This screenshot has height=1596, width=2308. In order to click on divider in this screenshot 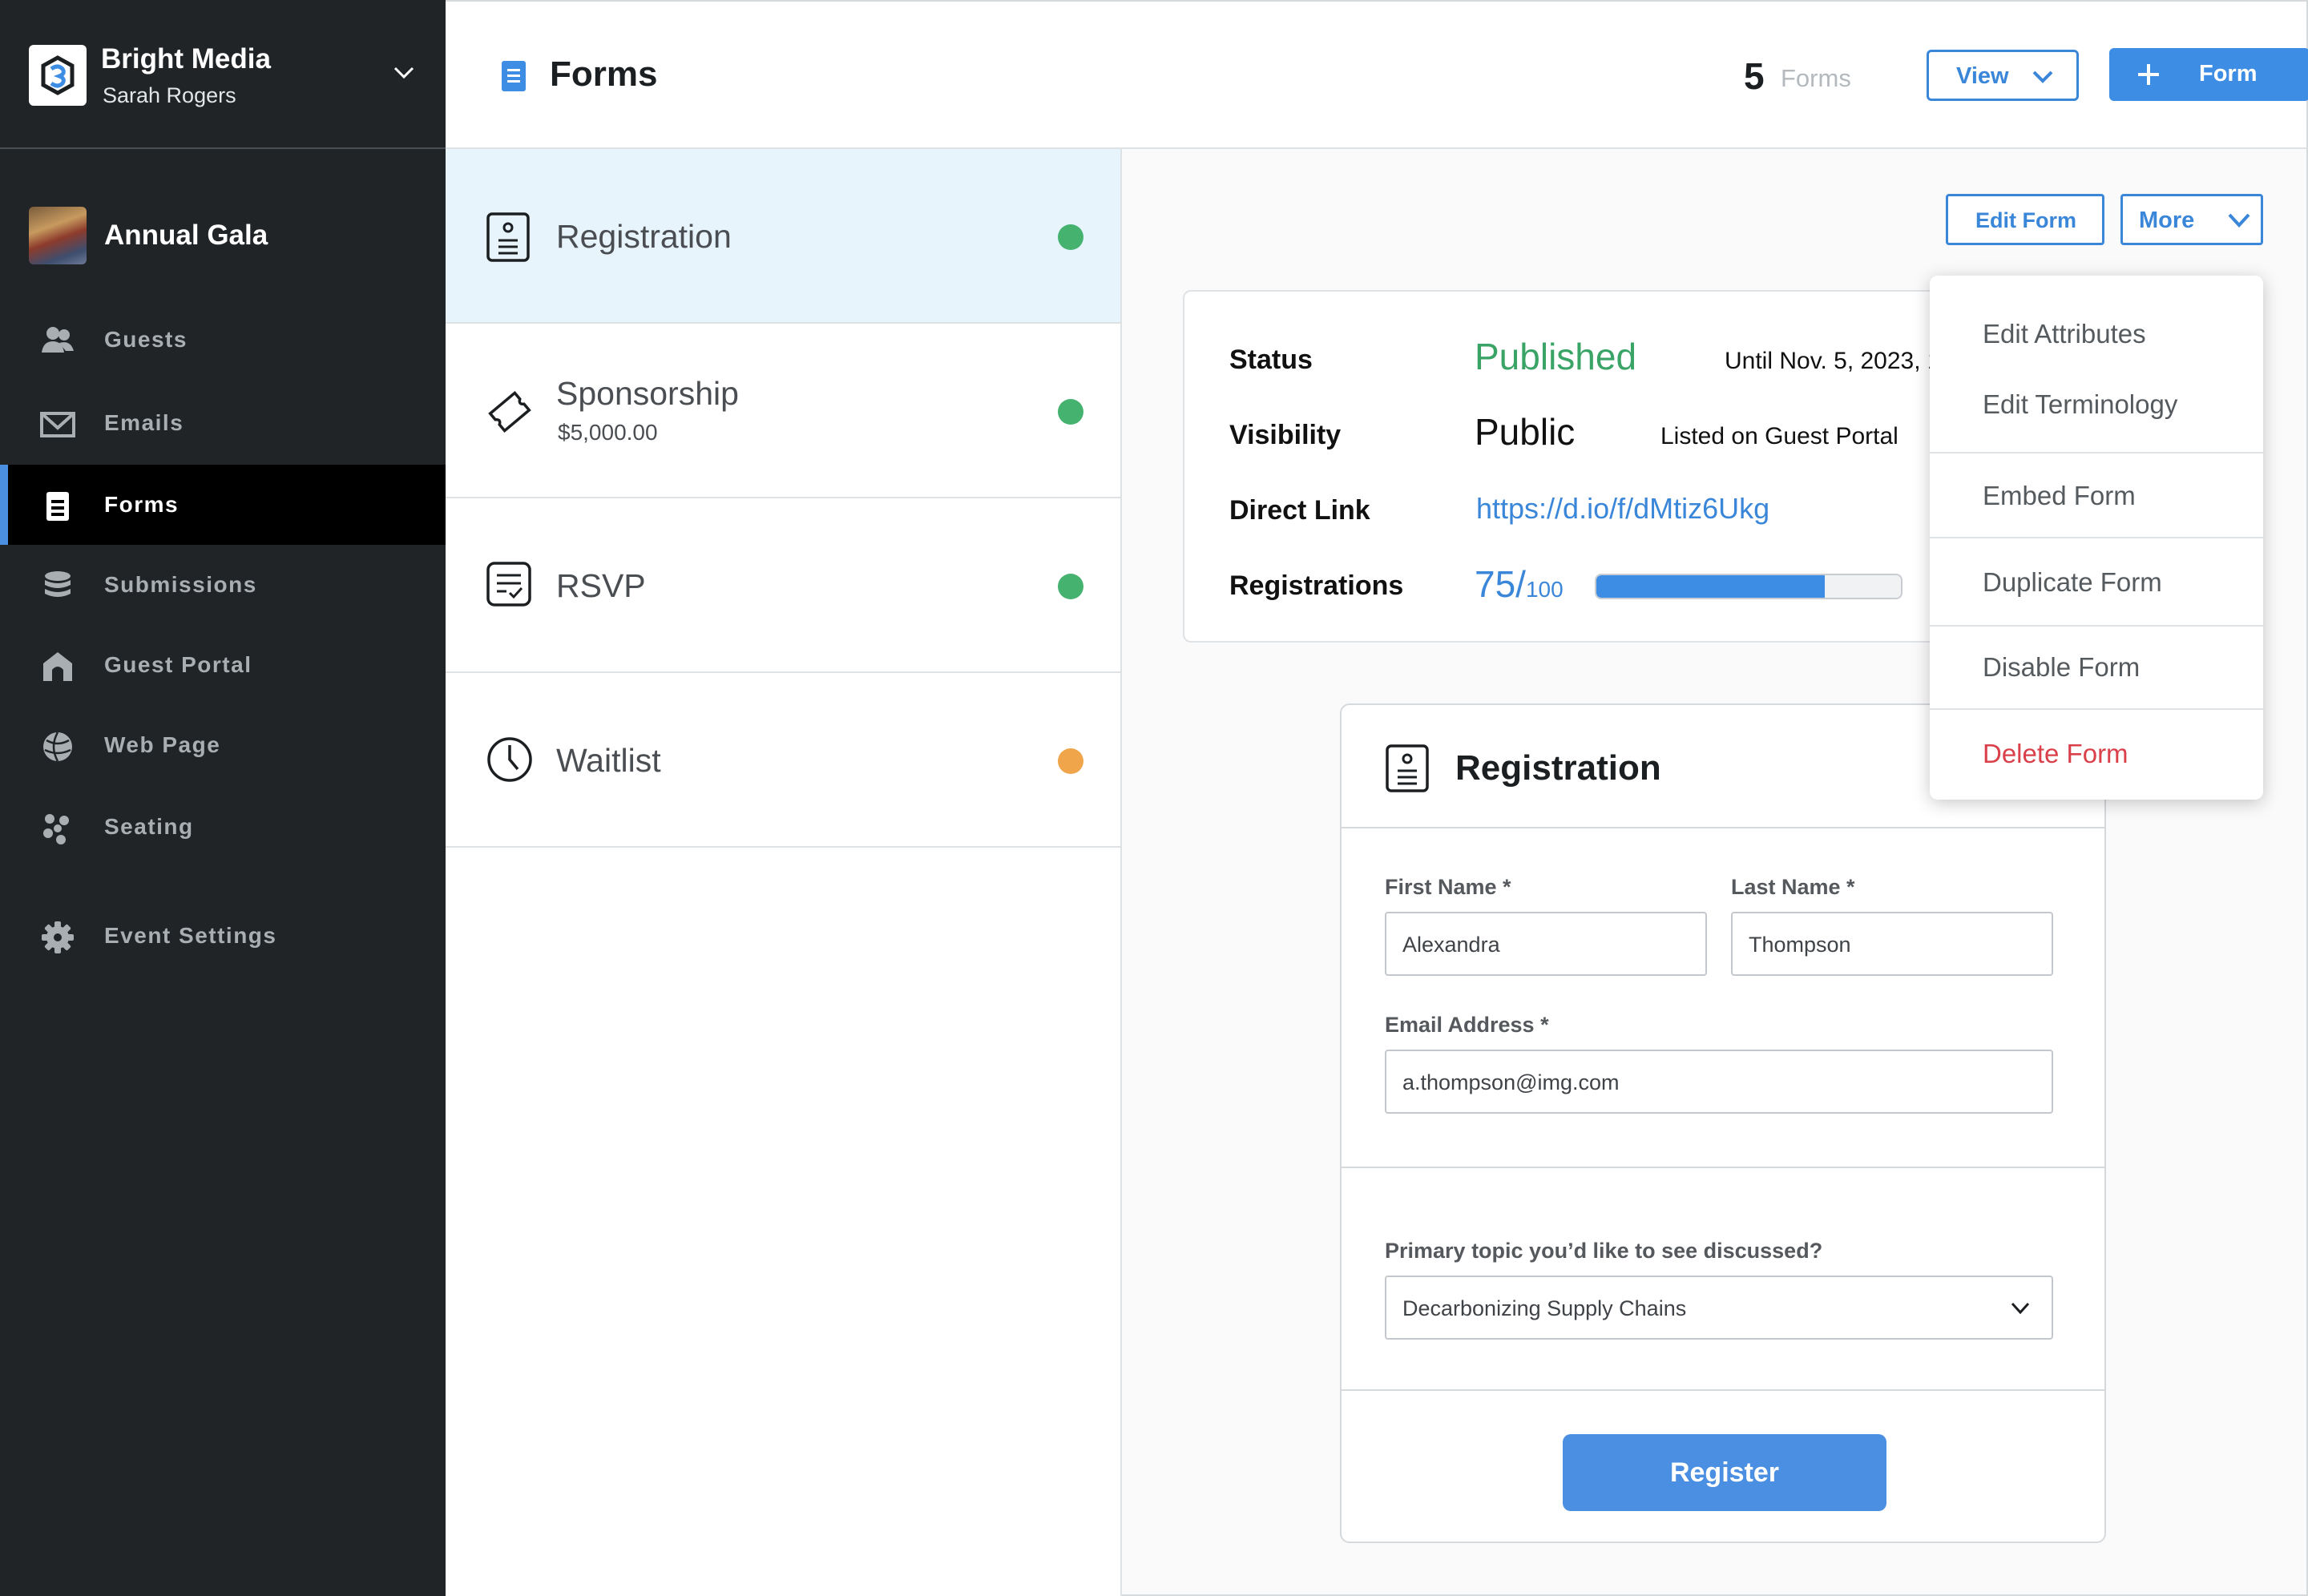, I will do `click(1723, 1167)`.